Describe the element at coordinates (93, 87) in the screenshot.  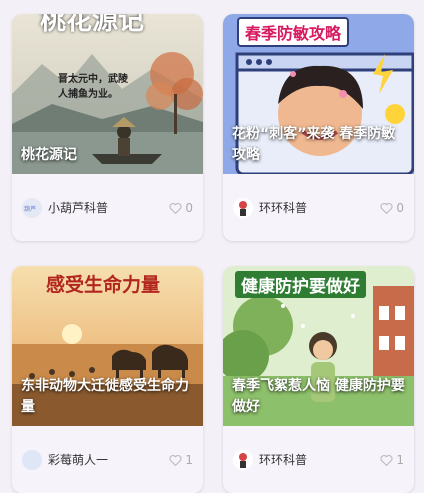
I see `cover-poem-text: 晋太元中，武陵人捕鱼为业。` at that location.